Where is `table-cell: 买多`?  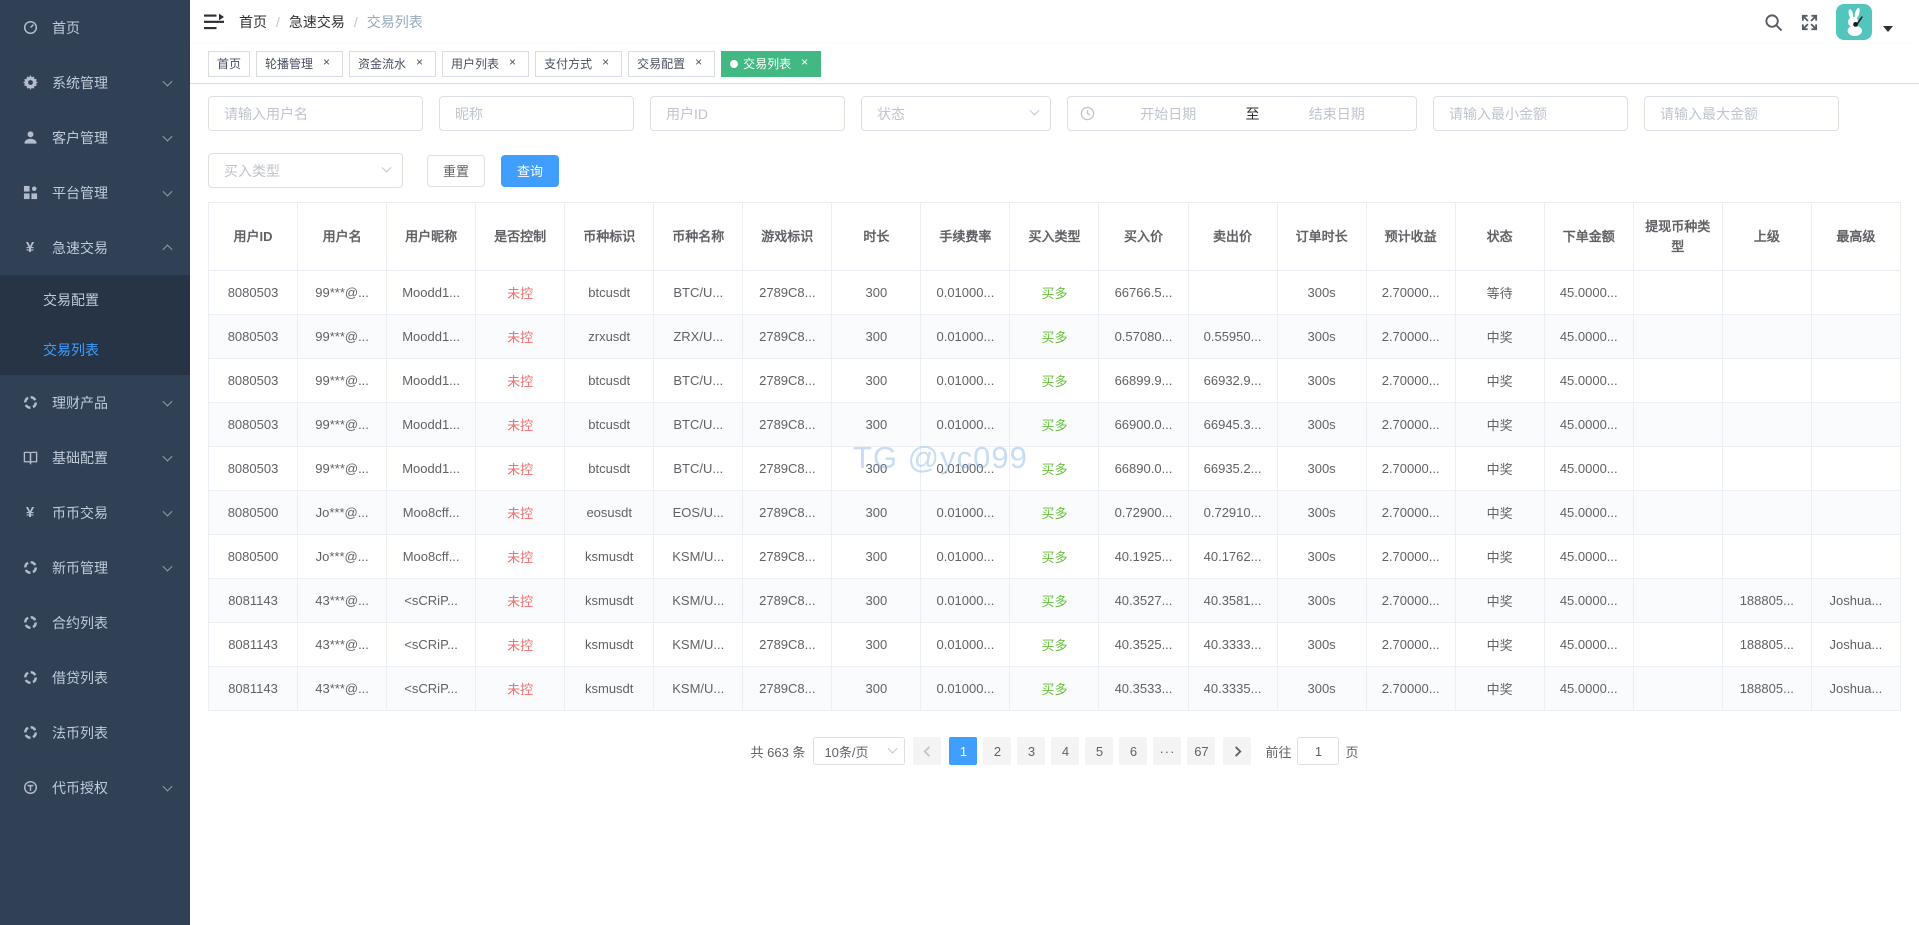 table-cell: 买多 is located at coordinates (1054, 512).